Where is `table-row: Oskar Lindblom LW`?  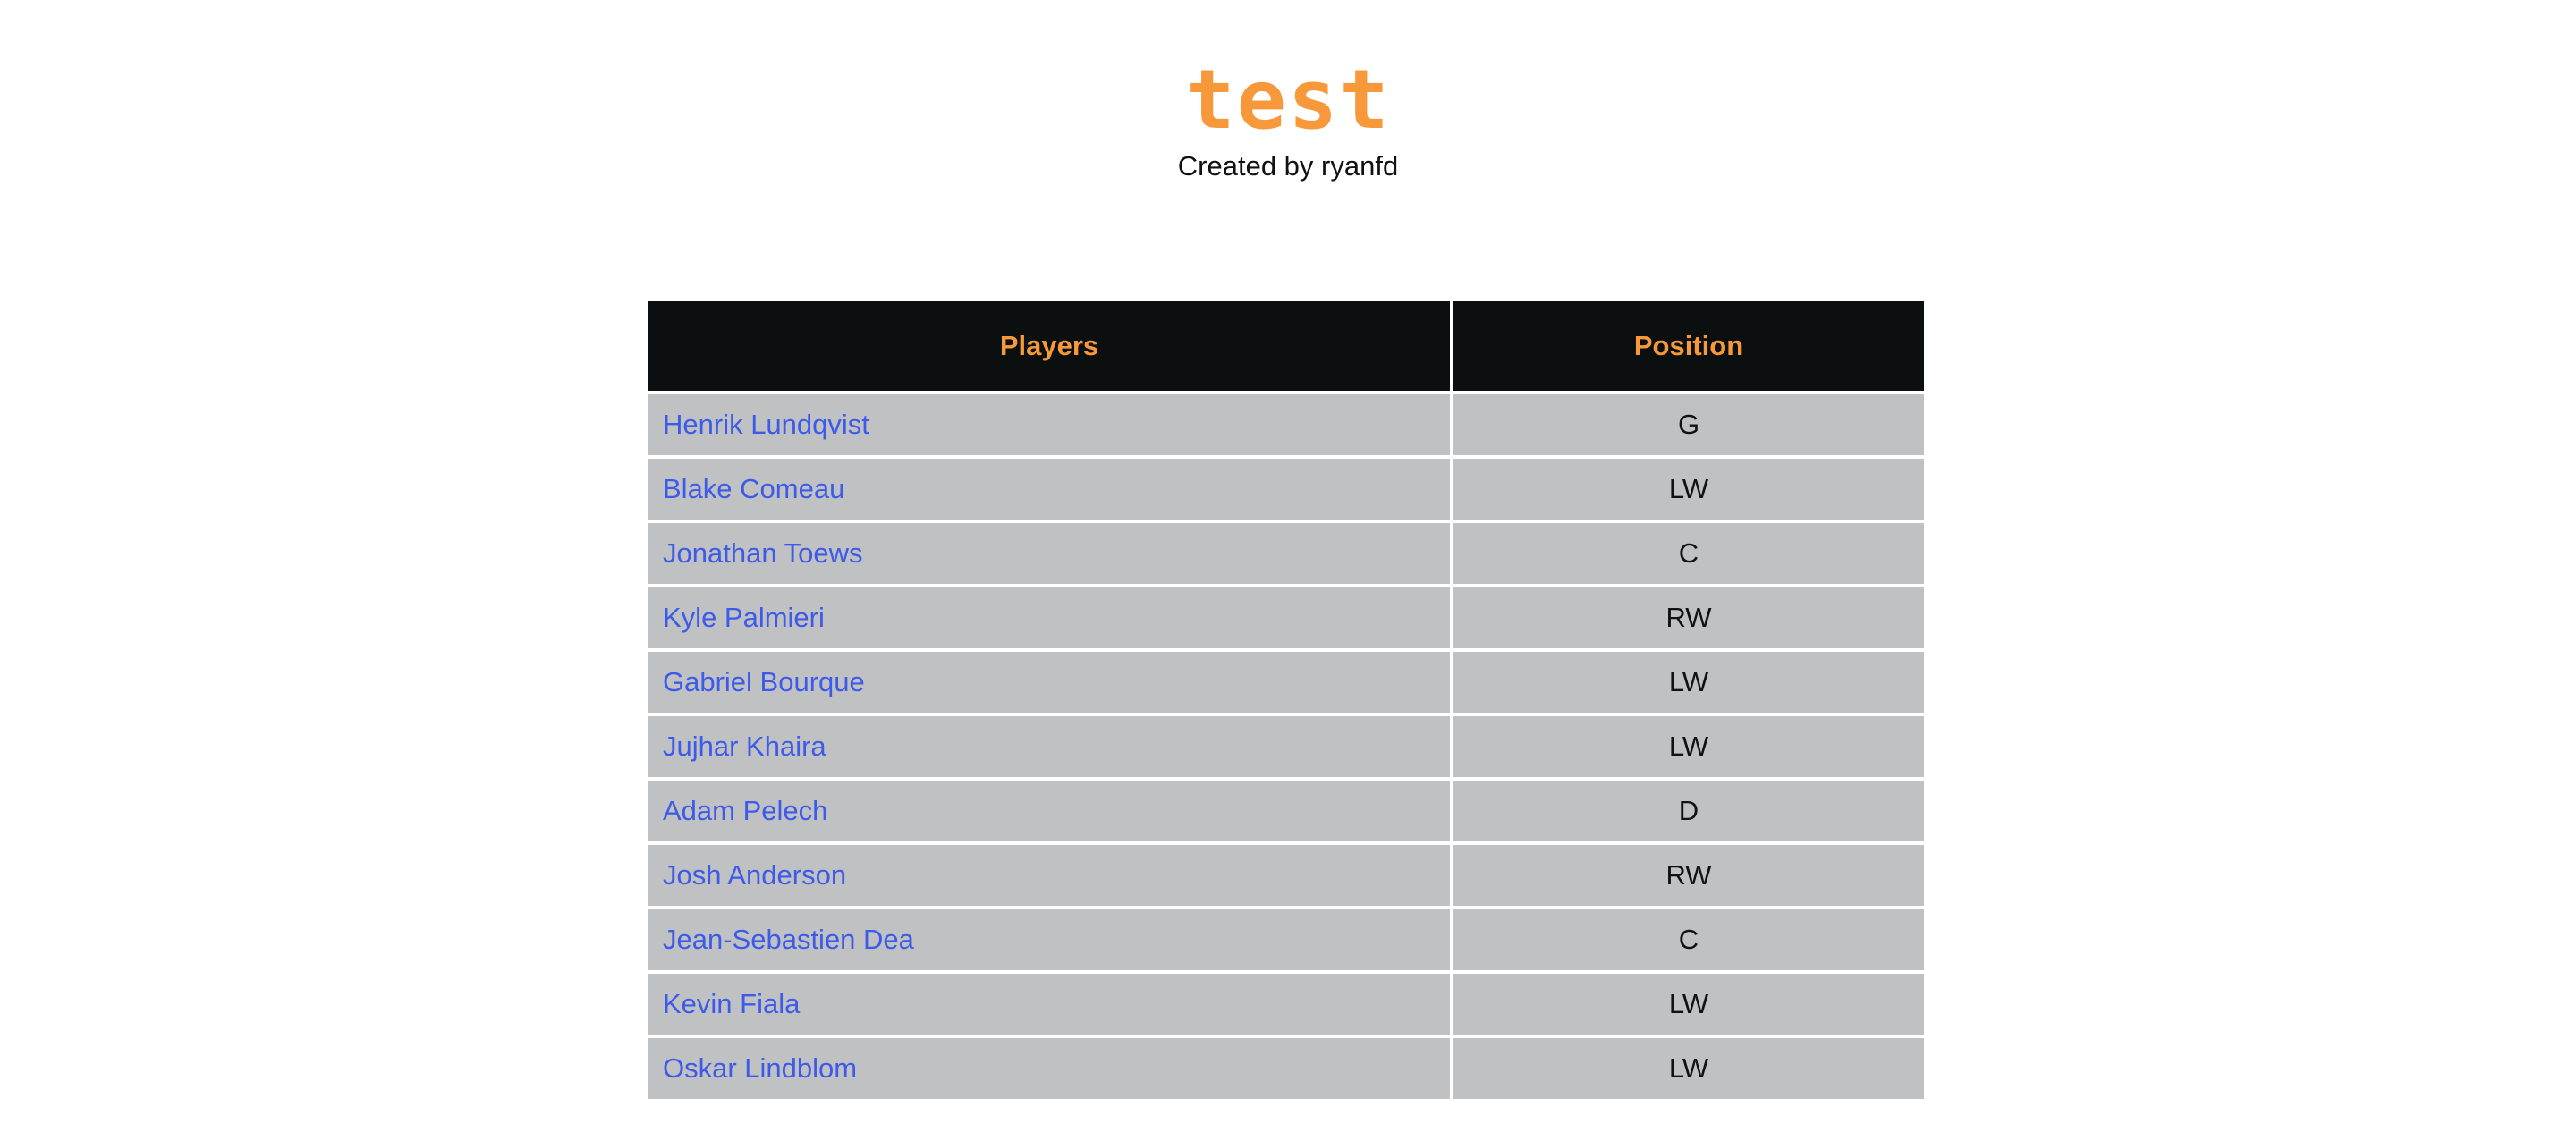 table-row: Oskar Lindblom LW is located at coordinates (1286, 1068).